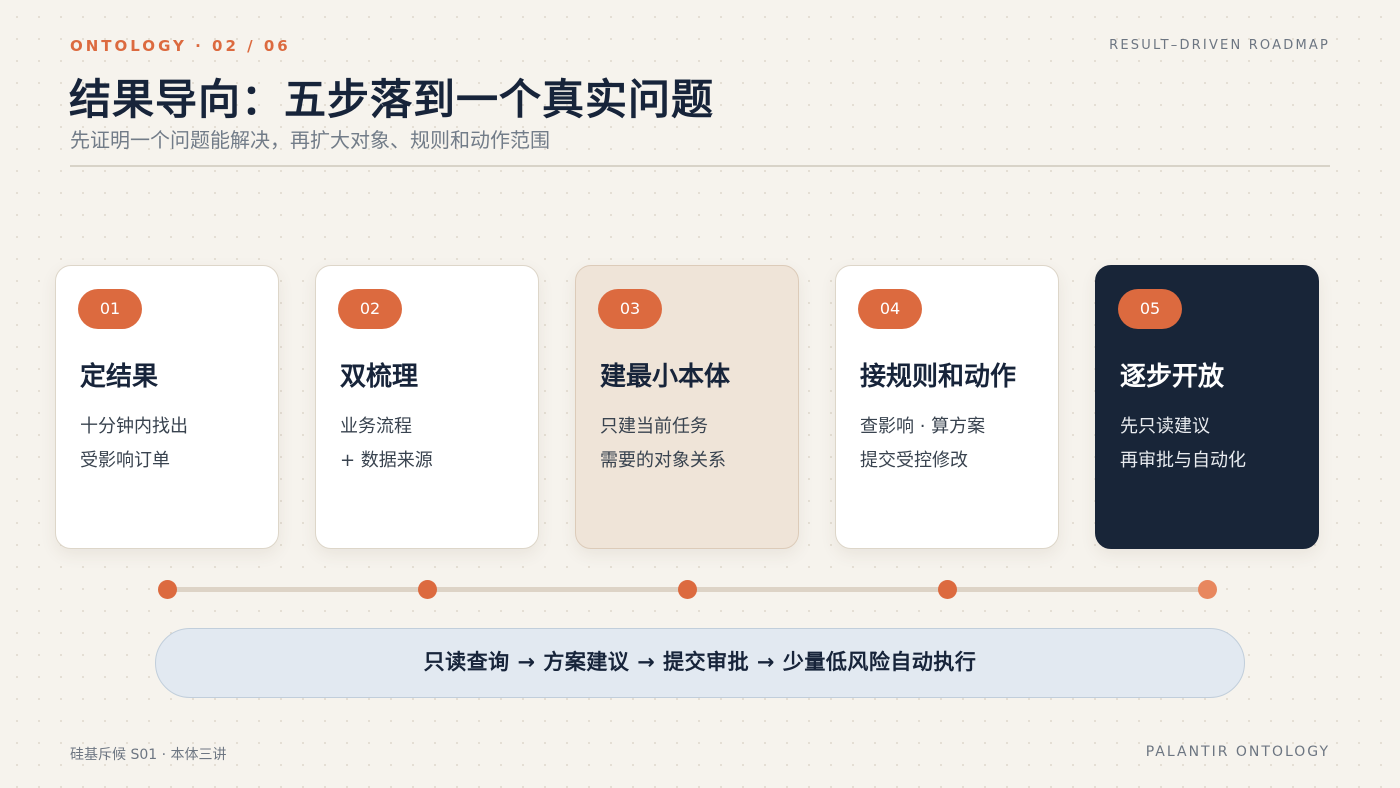 The height and width of the screenshot is (788, 1400). Describe the element at coordinates (119, 377) in the screenshot. I see `step-title: 定结果` at that location.